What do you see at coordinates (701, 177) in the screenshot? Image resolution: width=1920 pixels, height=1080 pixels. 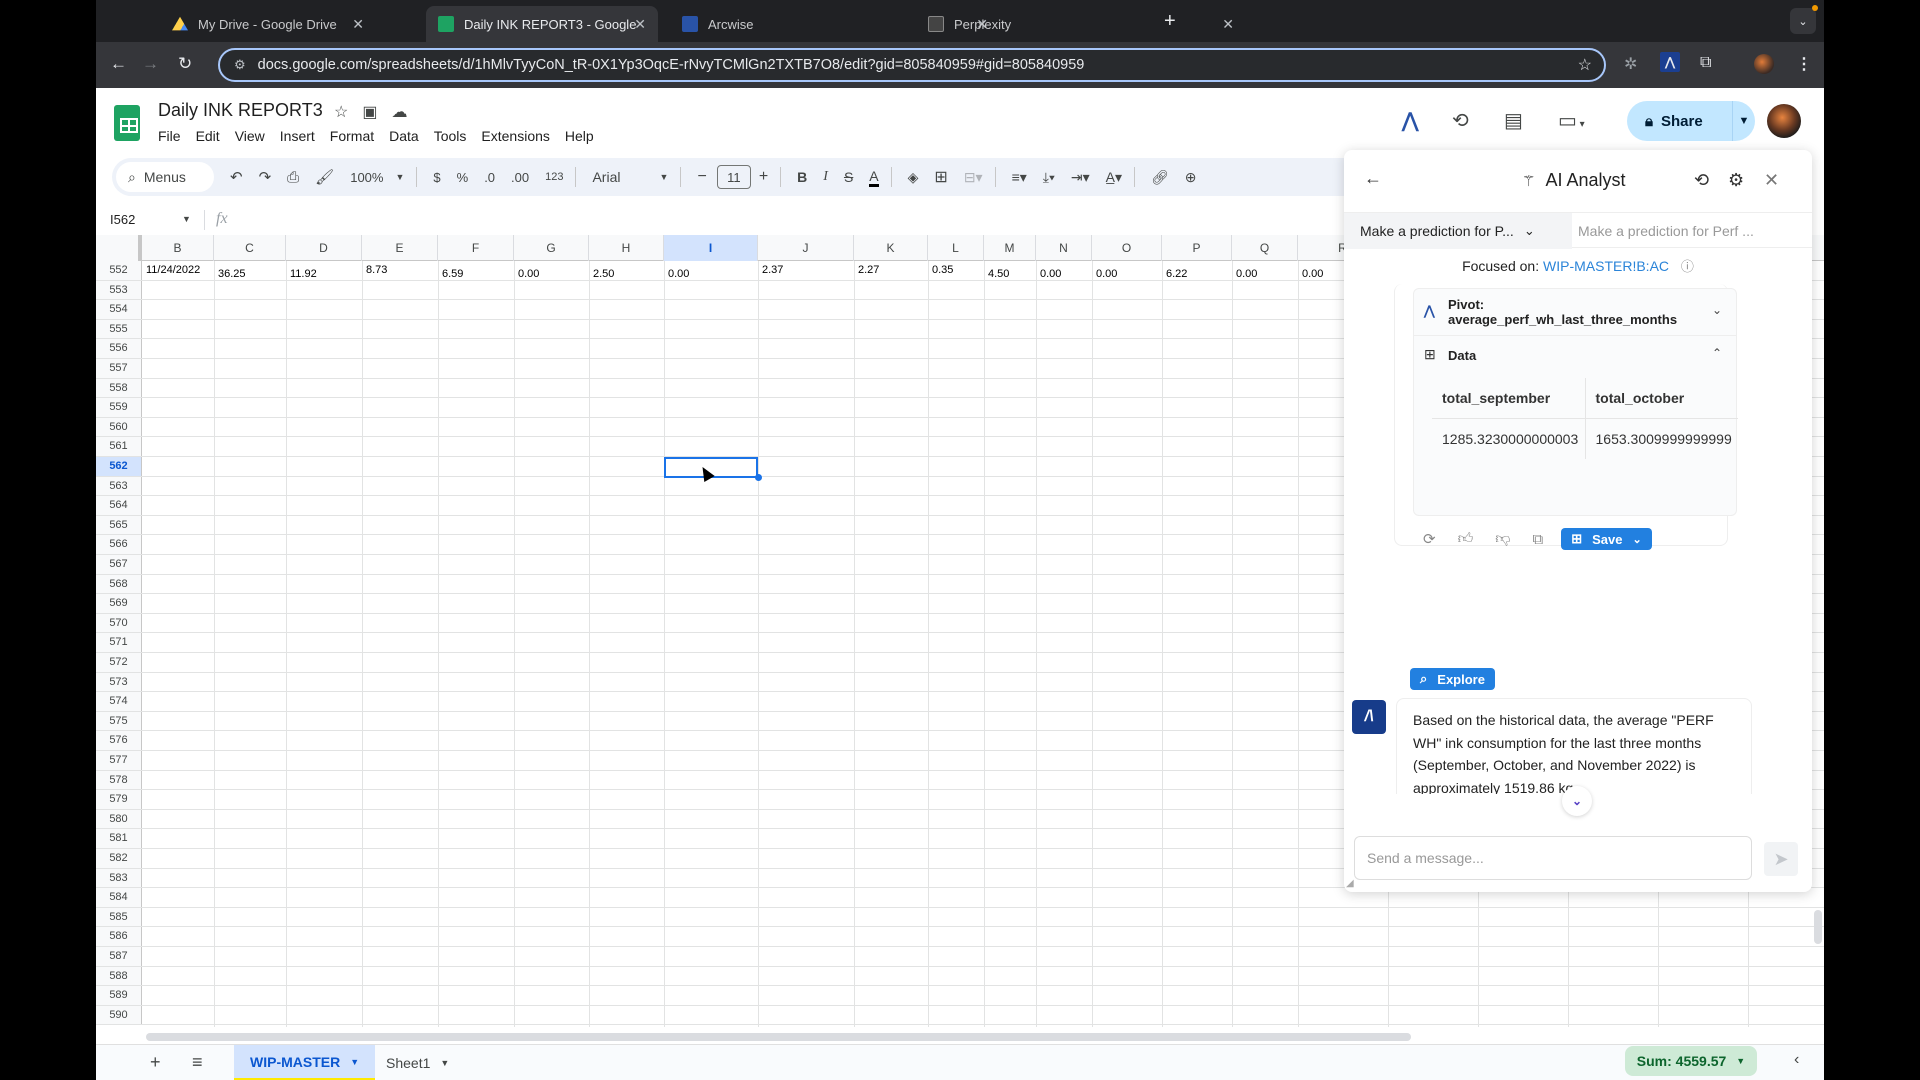 I see `decrease-font-size-icon: −` at bounding box center [701, 177].